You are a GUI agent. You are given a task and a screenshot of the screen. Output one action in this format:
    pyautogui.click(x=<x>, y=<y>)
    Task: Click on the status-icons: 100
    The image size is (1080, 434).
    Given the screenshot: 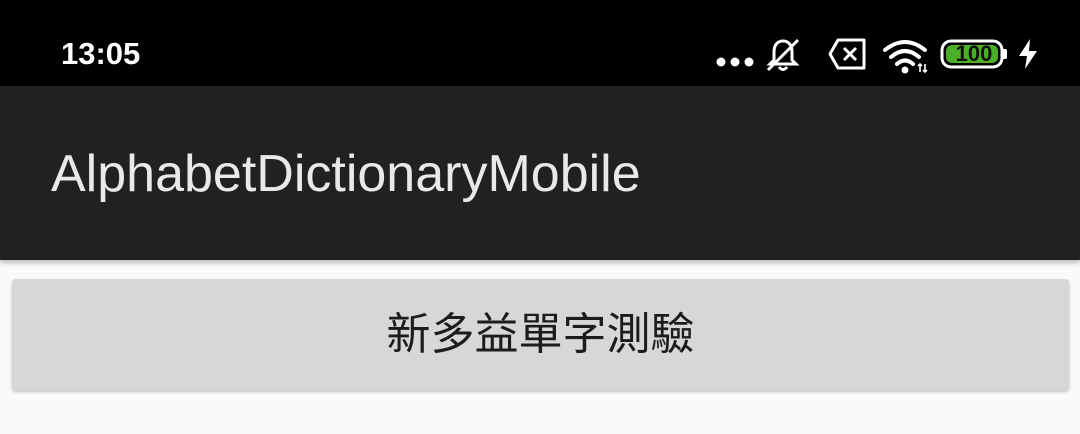 What is the action you would take?
    pyautogui.click(x=880, y=54)
    